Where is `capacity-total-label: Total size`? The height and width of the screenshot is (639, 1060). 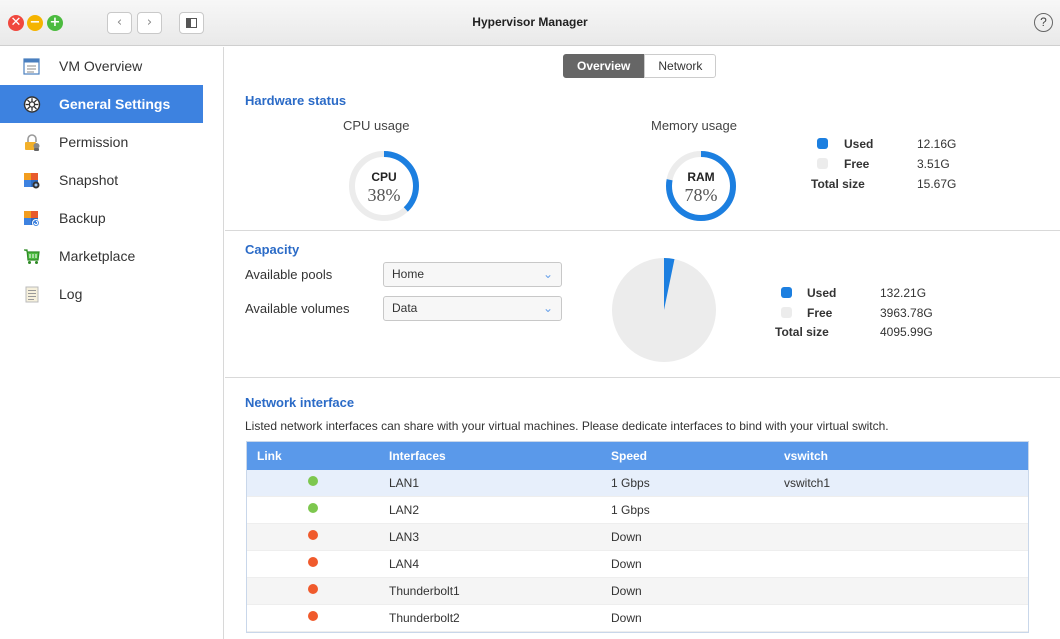
capacity-total-label: Total size is located at coordinates (802, 332).